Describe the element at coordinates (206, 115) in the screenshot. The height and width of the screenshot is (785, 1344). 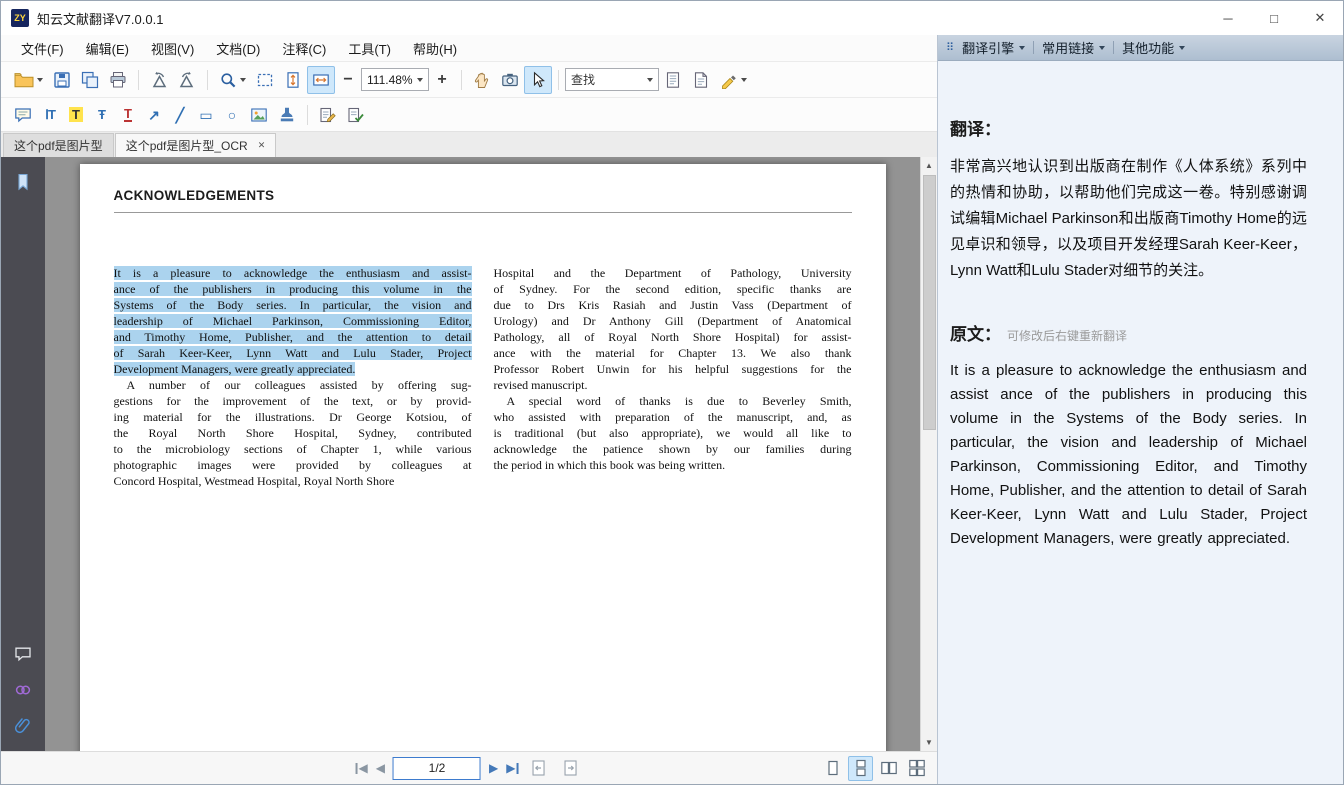
I see `rectangle-button: ▭` at that location.